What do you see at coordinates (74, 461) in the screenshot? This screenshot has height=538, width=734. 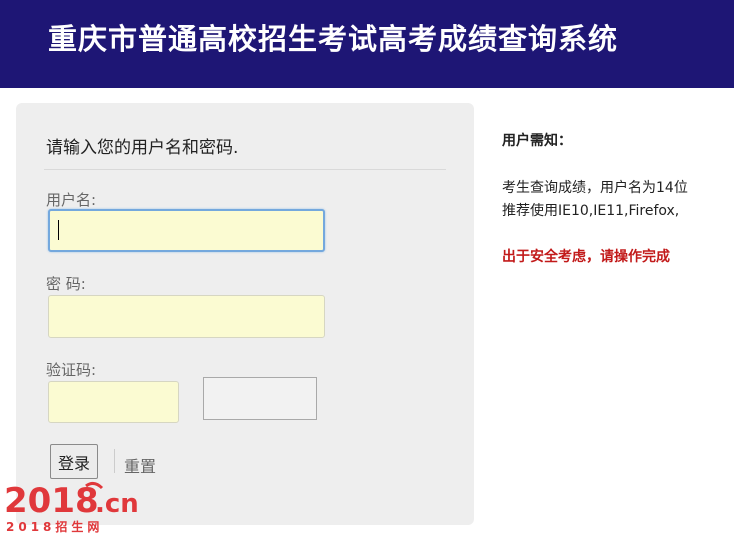 I see `login-button: 登录` at bounding box center [74, 461].